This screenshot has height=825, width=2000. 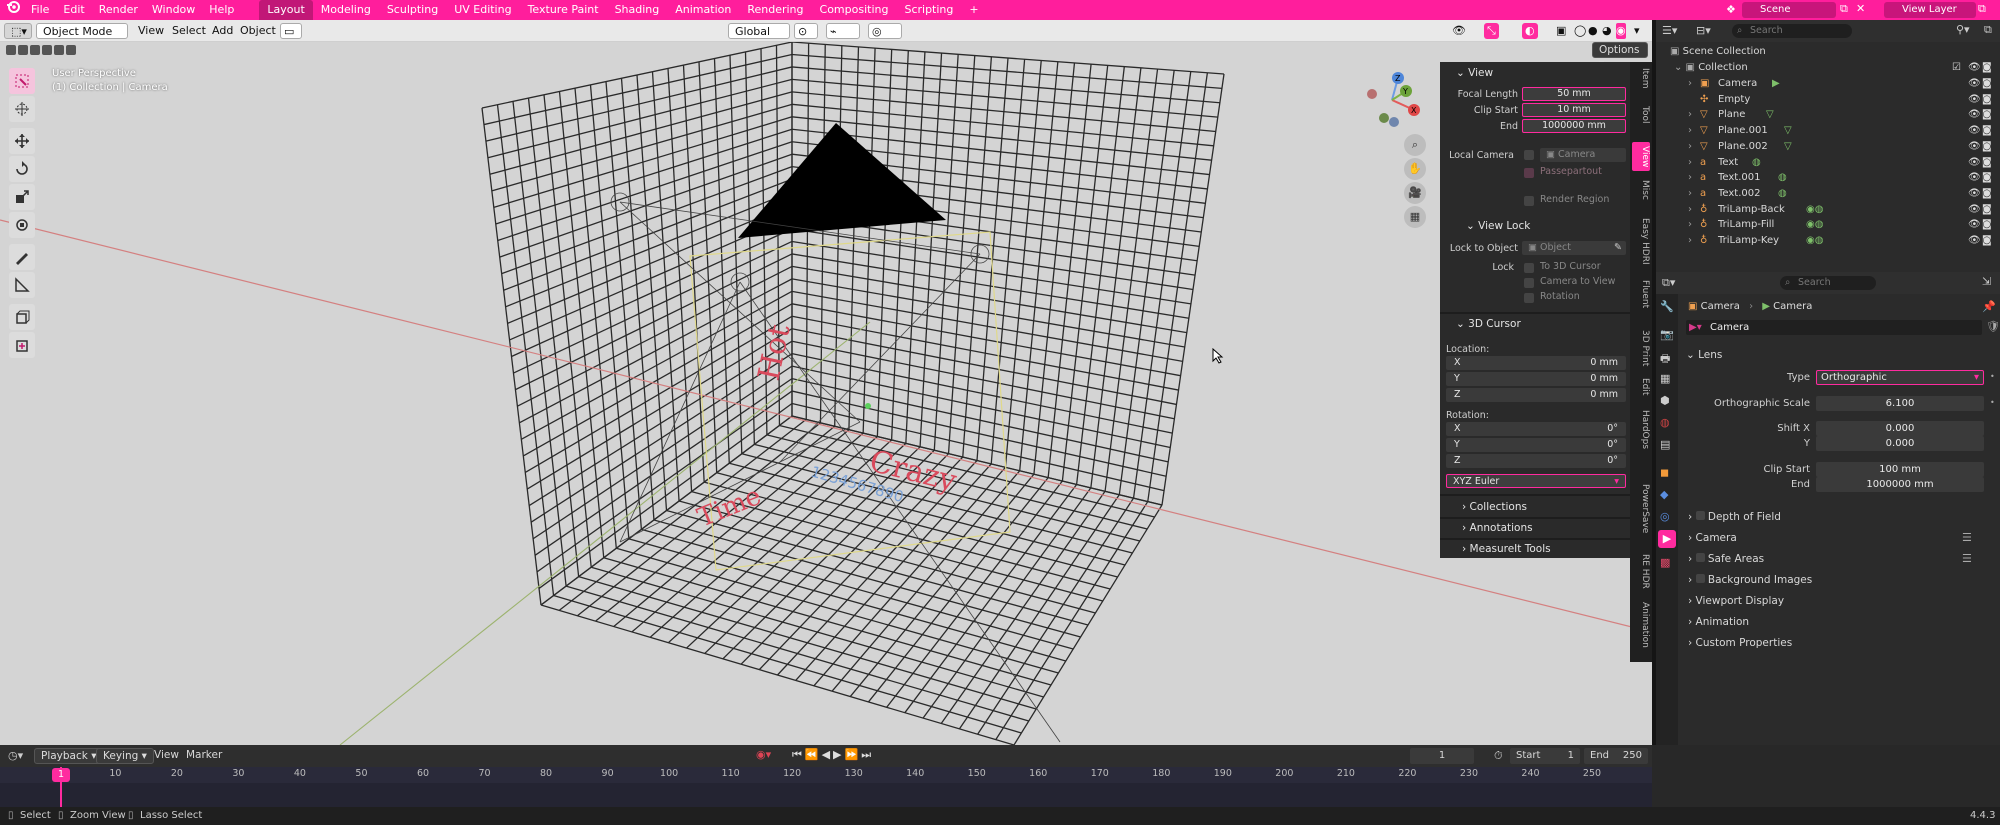 What do you see at coordinates (1536, 445) in the screenshot?
I see `rotation-y-field: Y 0°` at bounding box center [1536, 445].